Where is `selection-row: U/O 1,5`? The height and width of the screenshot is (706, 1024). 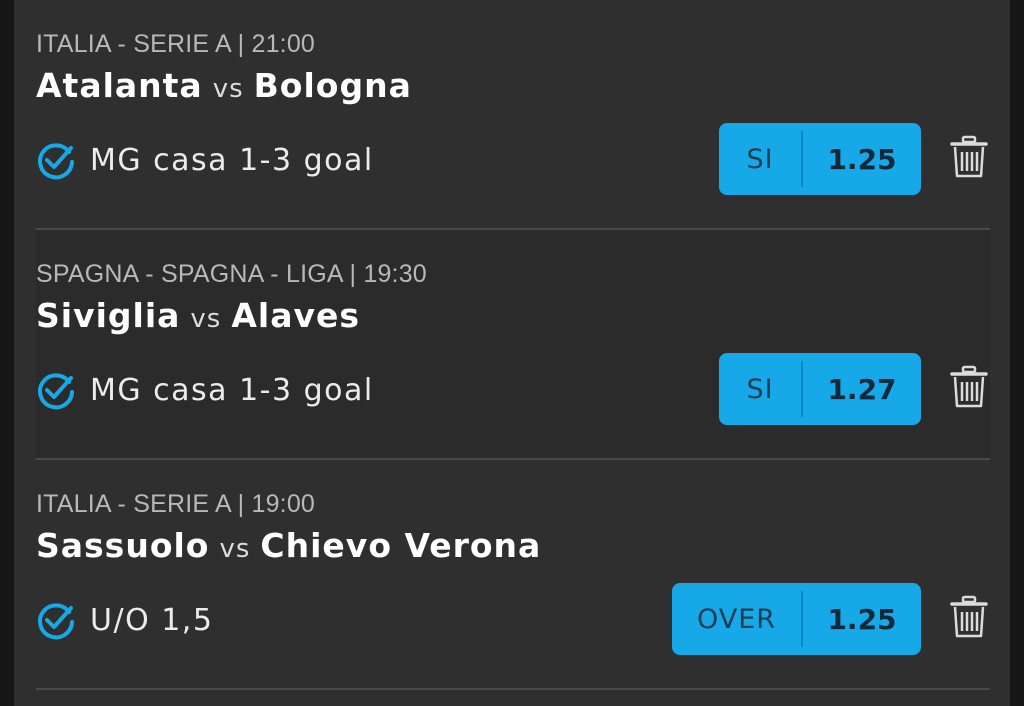 selection-row: U/O 1,5 is located at coordinates (124, 620).